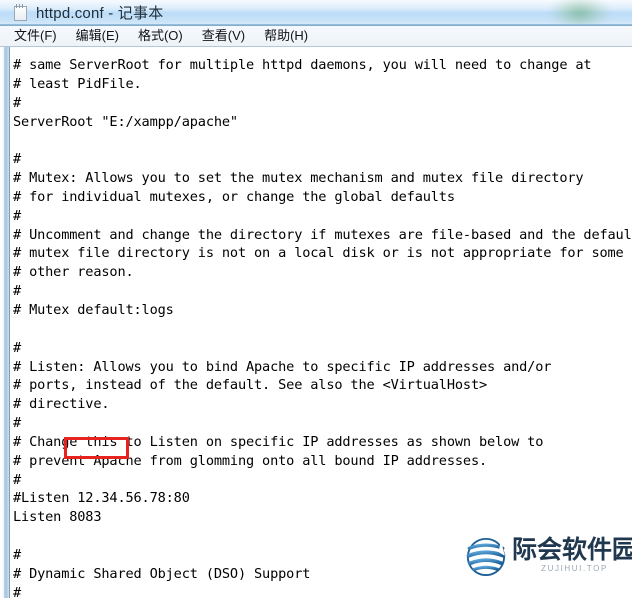 This screenshot has width=632, height=598. I want to click on notepad-icon-sheet, so click(20, 13).